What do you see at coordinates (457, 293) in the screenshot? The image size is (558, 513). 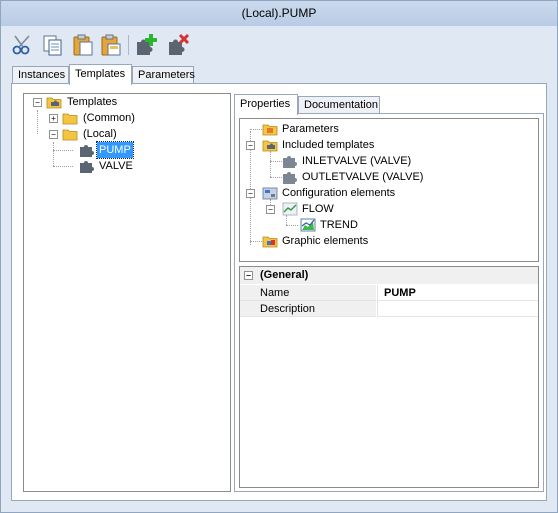 I see `property-value-name: PUMP` at bounding box center [457, 293].